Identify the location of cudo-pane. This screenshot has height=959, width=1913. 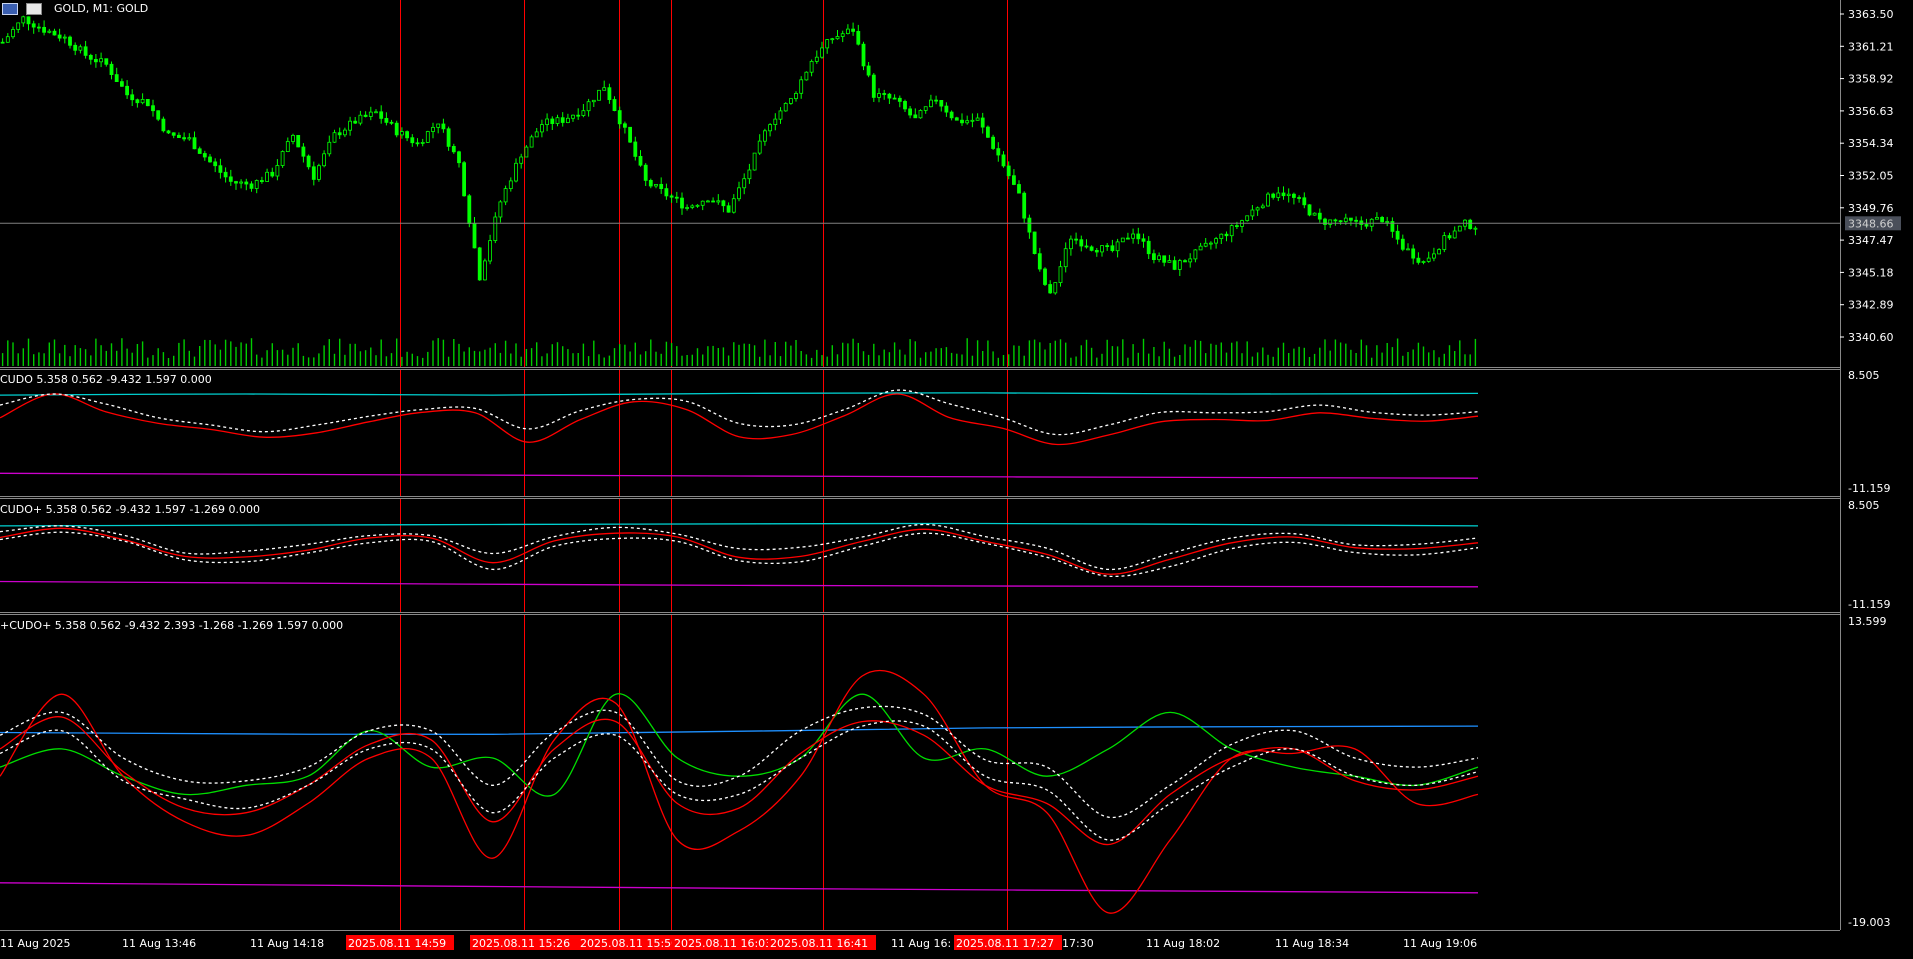
(739, 434).